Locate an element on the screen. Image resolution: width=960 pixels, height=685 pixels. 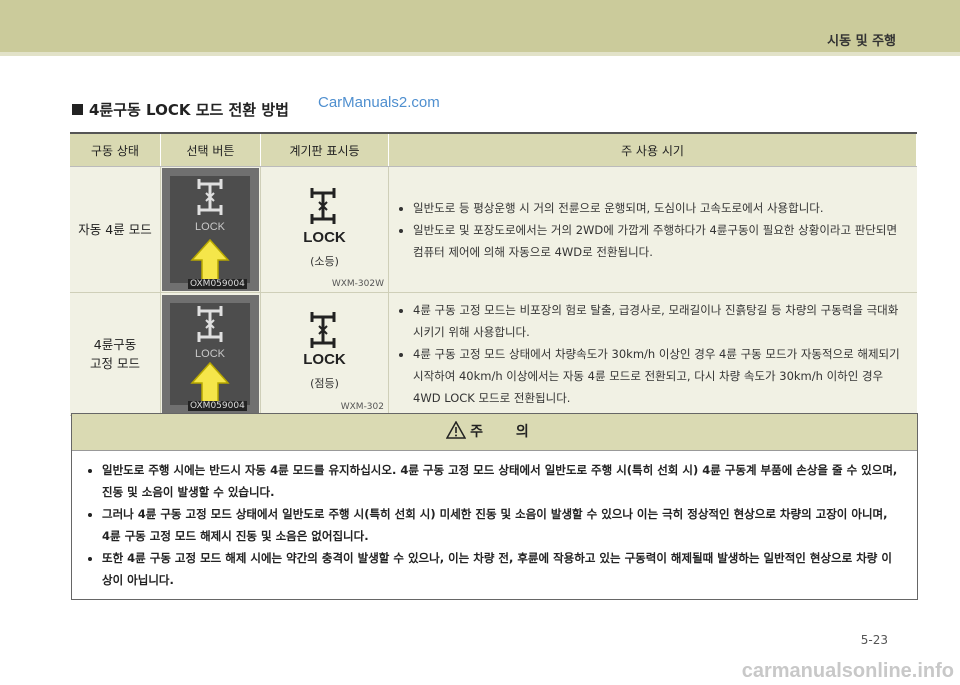
bullet-square-icon is located at coordinates (77, 109).